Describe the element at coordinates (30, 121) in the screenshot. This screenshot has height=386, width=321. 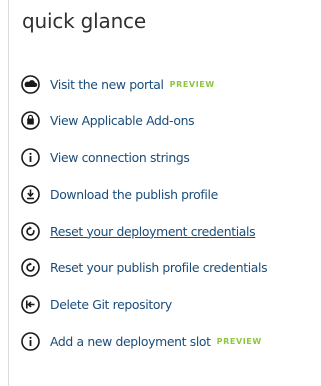
I see `shopping-bag-icon` at that location.